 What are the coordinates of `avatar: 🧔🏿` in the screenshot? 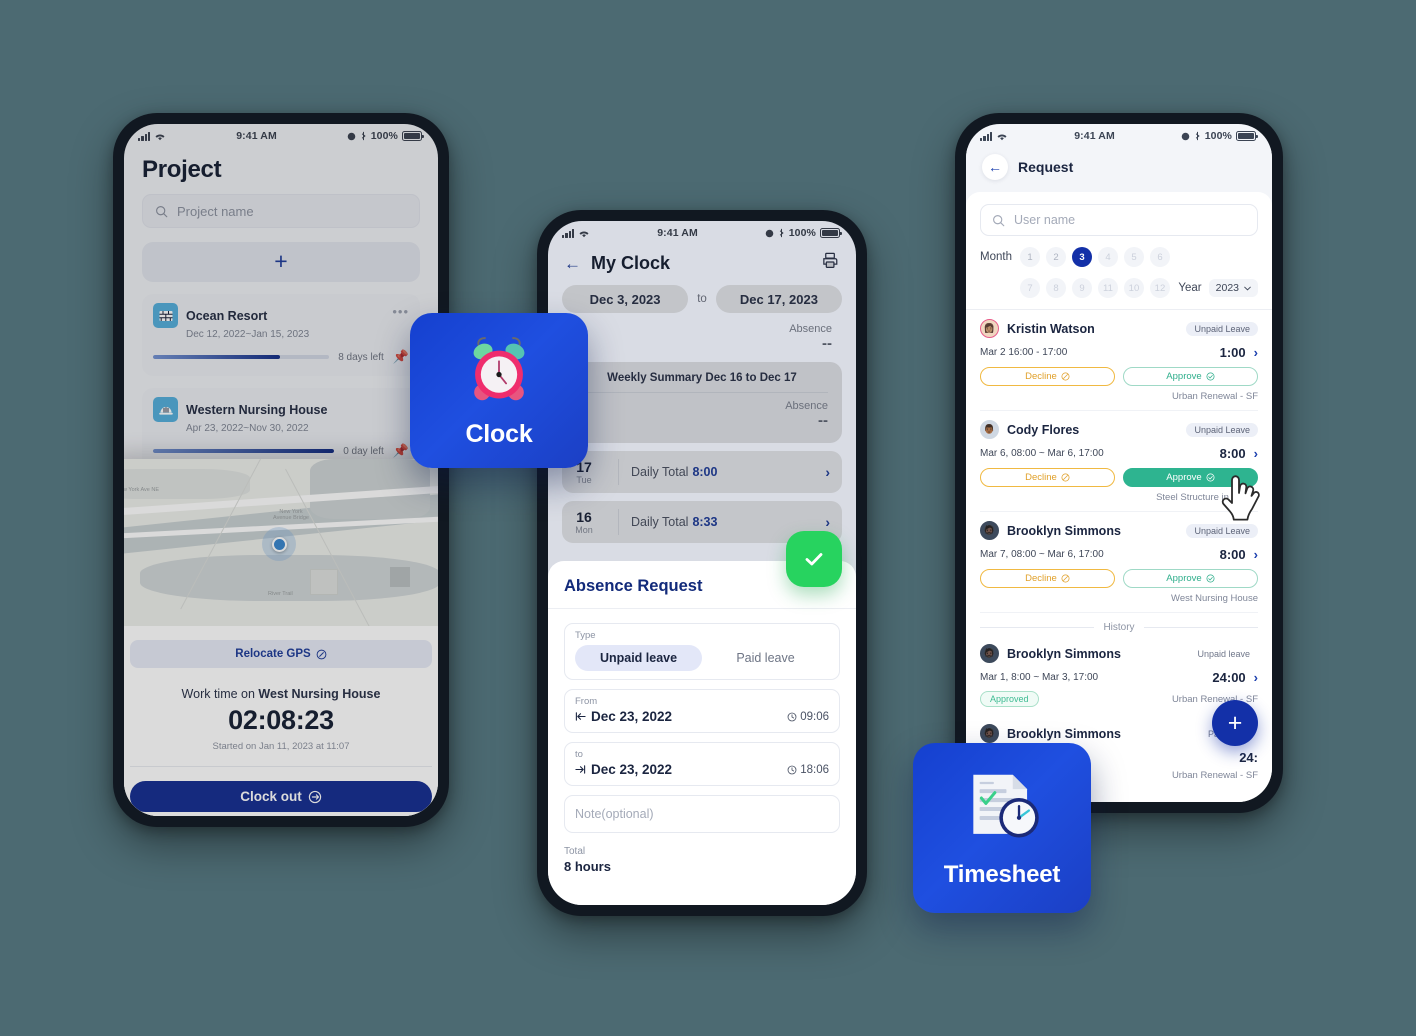 It's located at (989, 530).